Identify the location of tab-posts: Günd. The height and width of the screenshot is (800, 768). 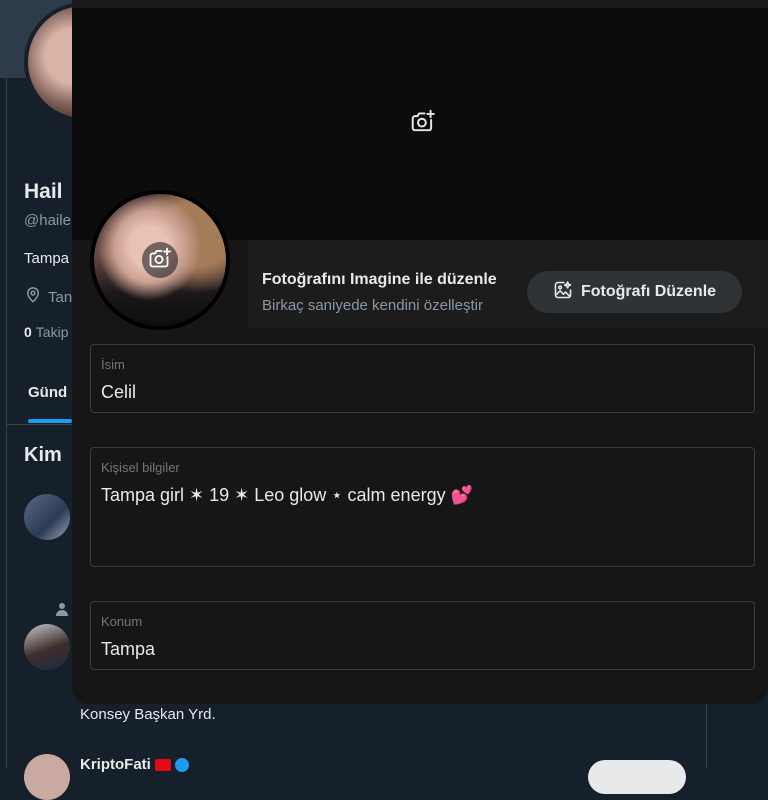
(47, 392).